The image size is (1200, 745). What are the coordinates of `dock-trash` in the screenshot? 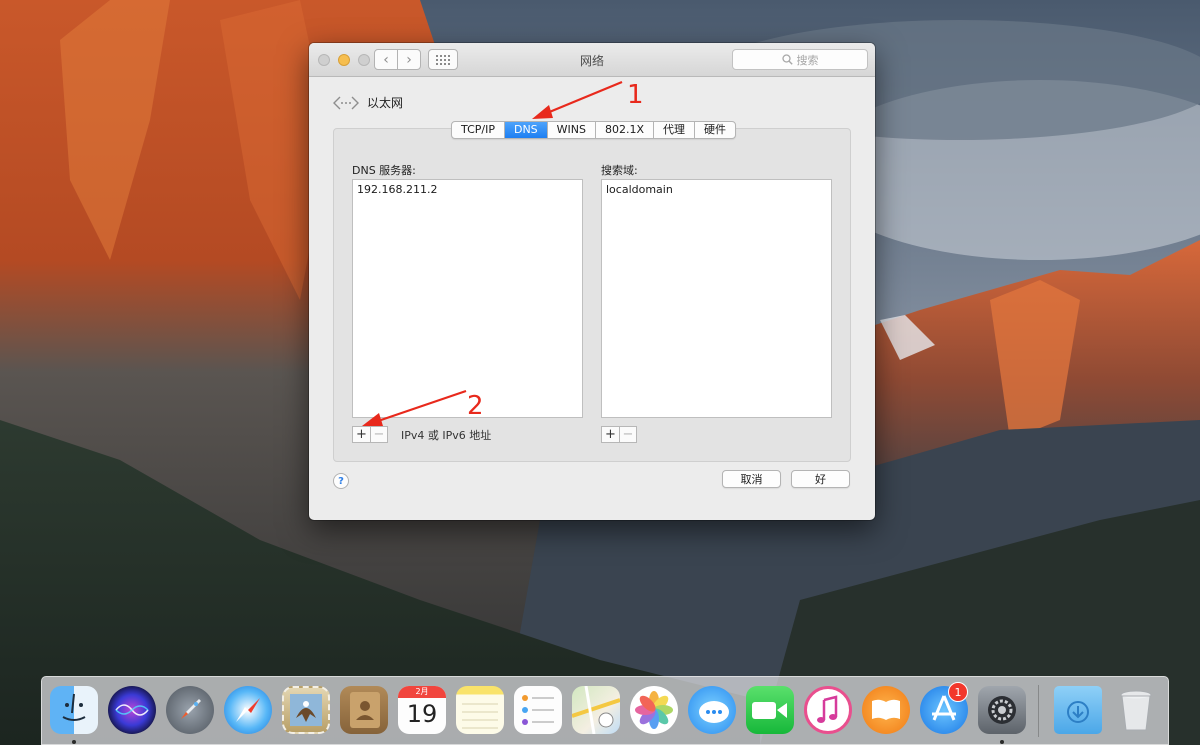 It's located at (1136, 710).